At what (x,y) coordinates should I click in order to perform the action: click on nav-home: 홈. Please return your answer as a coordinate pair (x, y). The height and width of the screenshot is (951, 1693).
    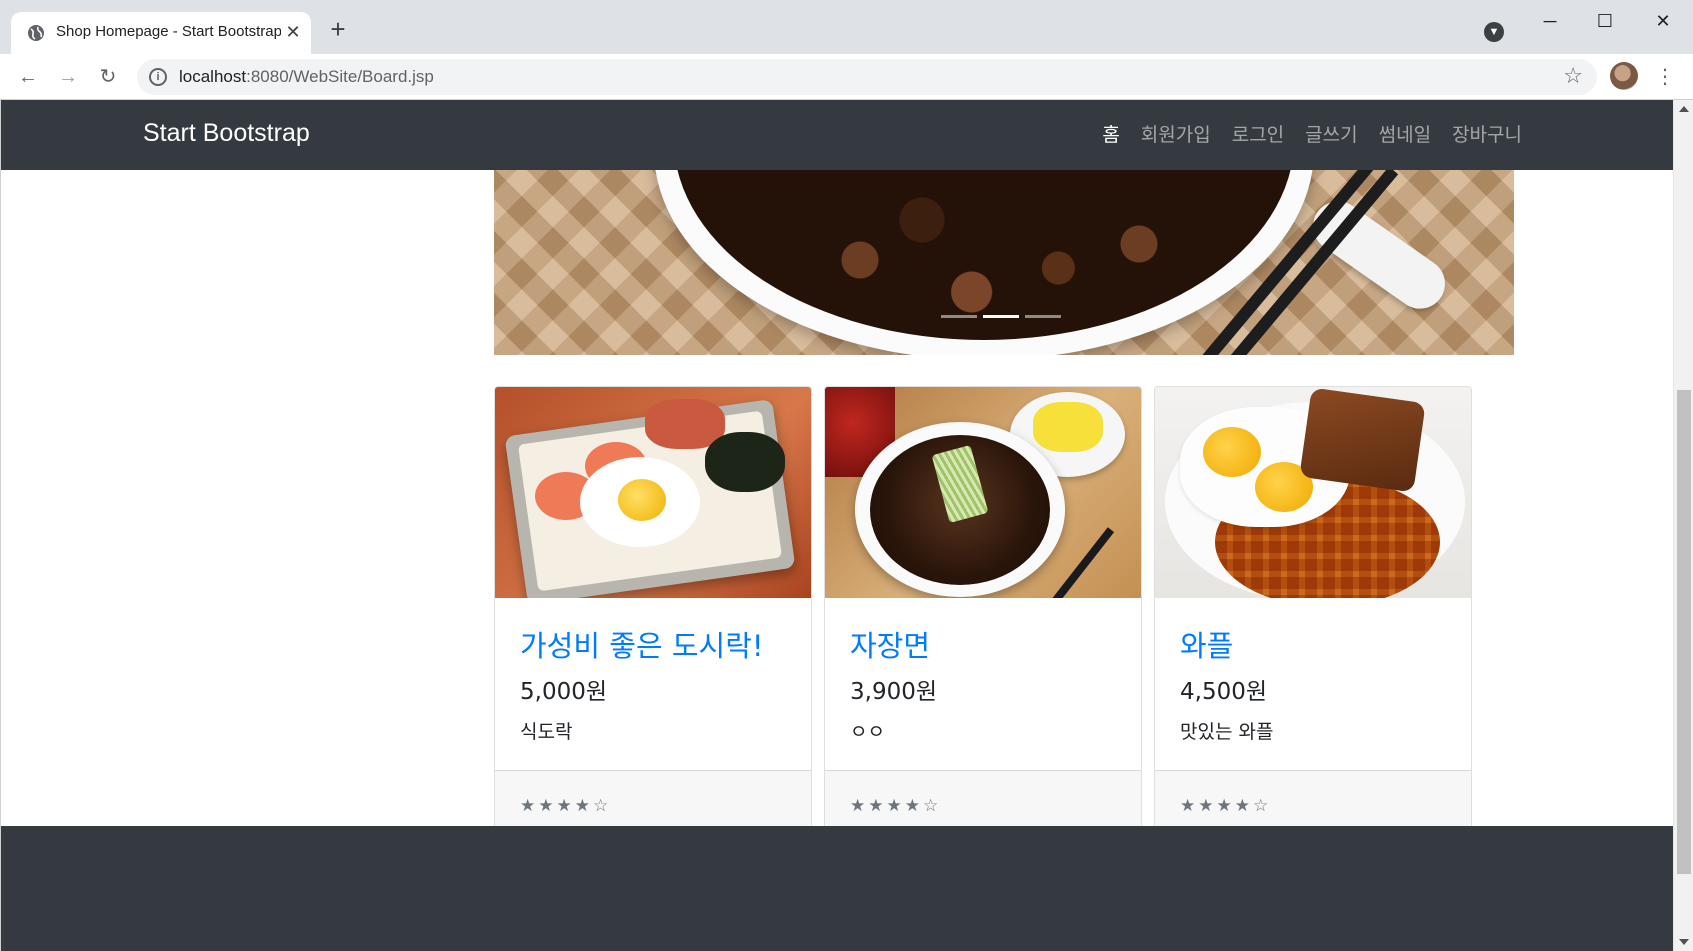
    Looking at the image, I should click on (1110, 133).